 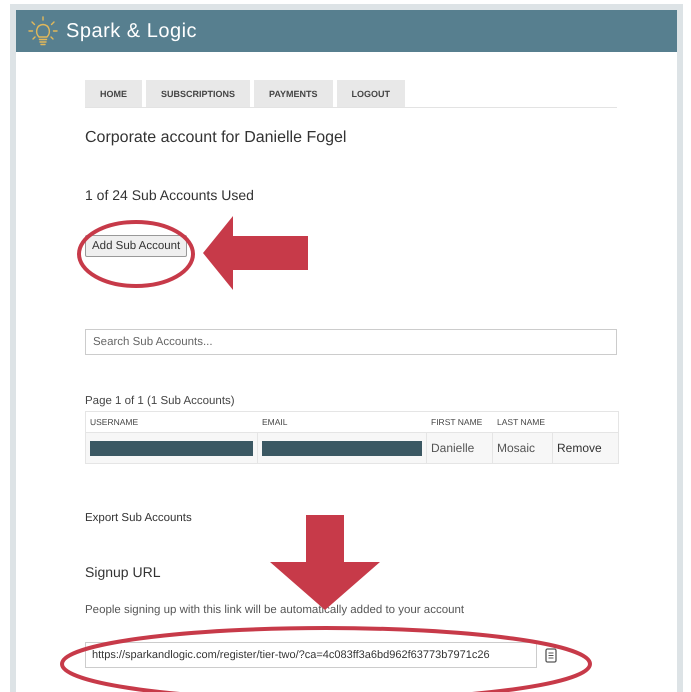 What do you see at coordinates (551, 655) in the screenshot?
I see `clipboard-icon` at bounding box center [551, 655].